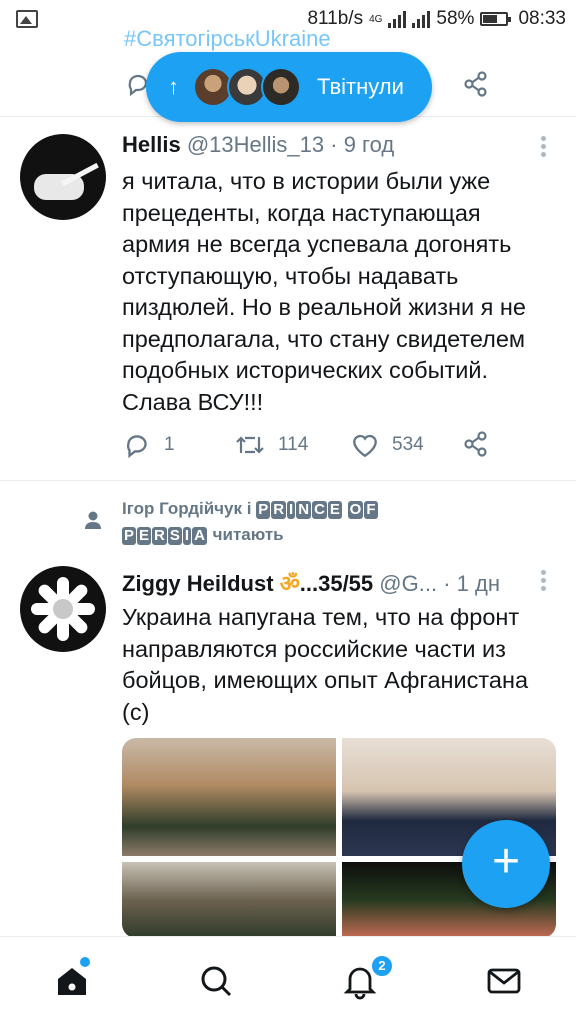 This screenshot has height=1024, width=576. Describe the element at coordinates (288, 480) in the screenshot. I see `divider` at that location.